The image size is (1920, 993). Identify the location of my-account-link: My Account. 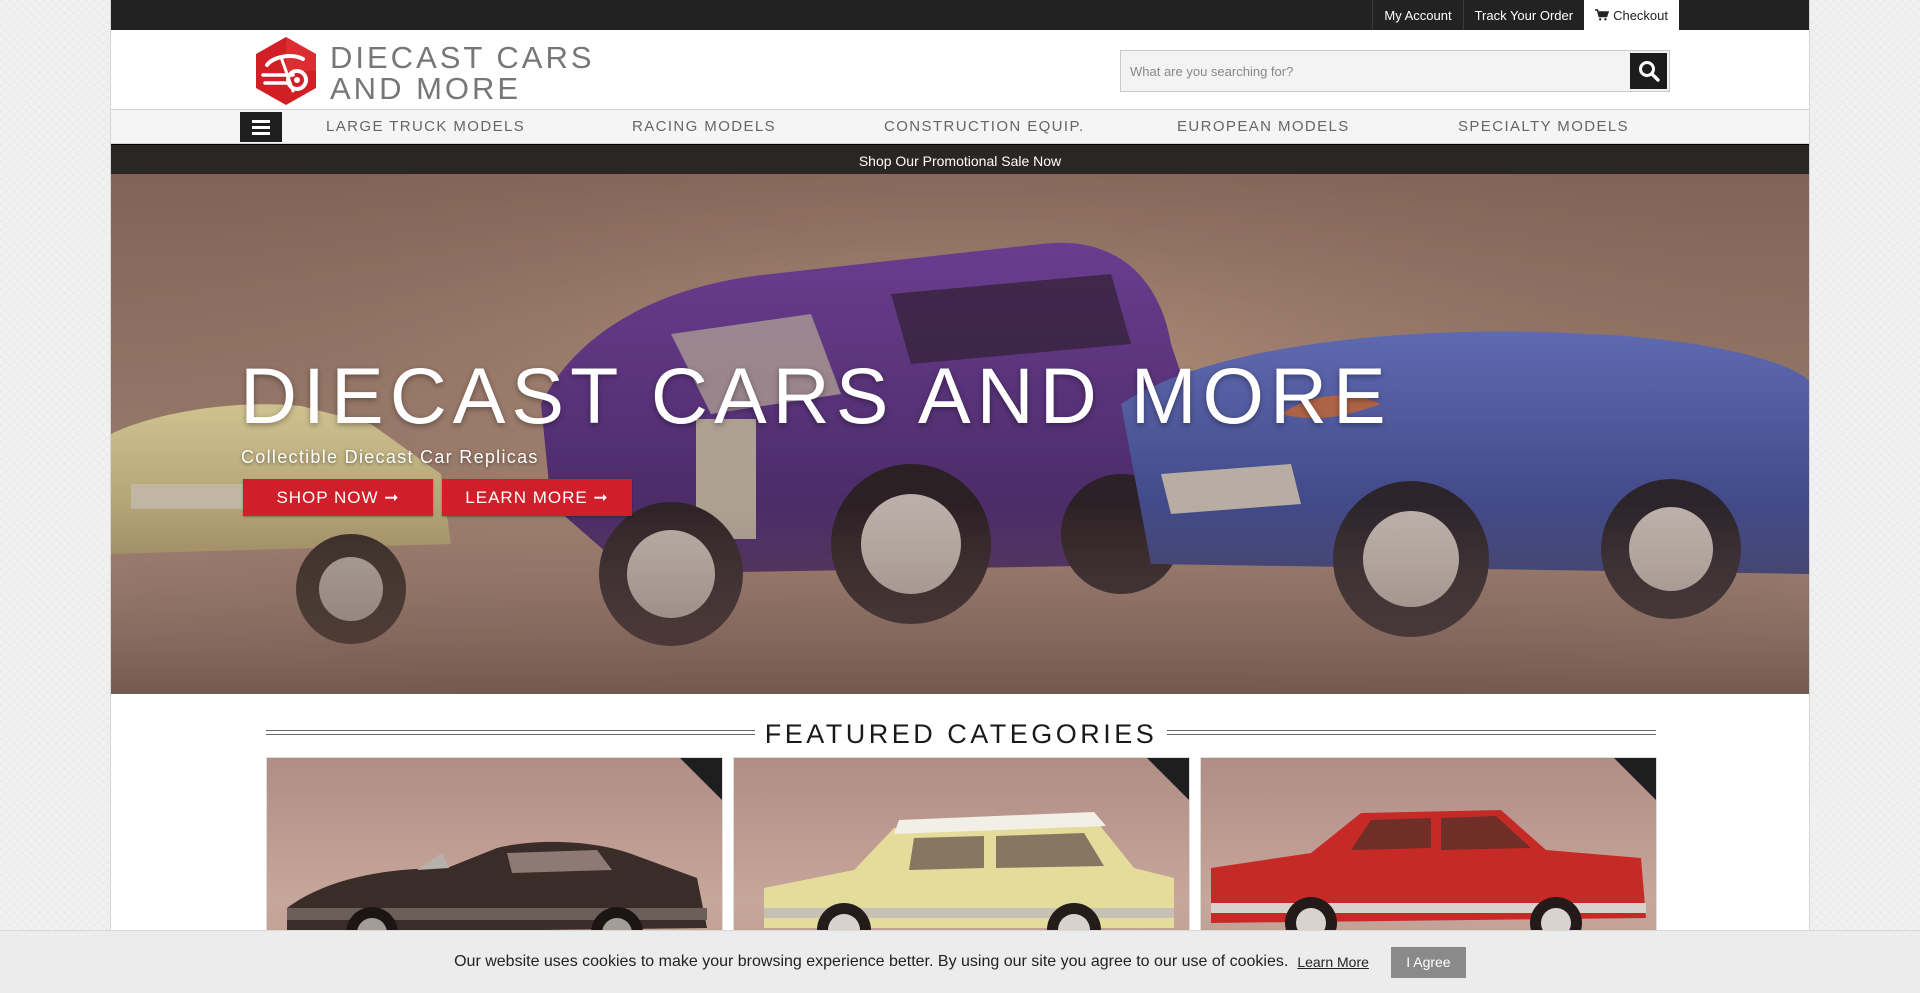
(1417, 15).